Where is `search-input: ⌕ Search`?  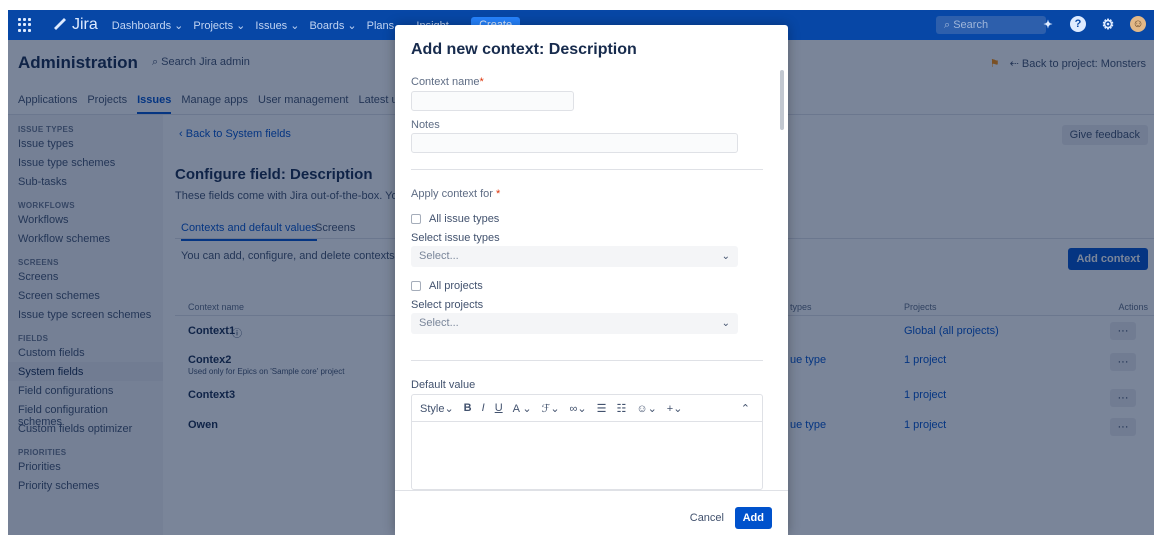
search-input: ⌕ Search is located at coordinates (991, 25).